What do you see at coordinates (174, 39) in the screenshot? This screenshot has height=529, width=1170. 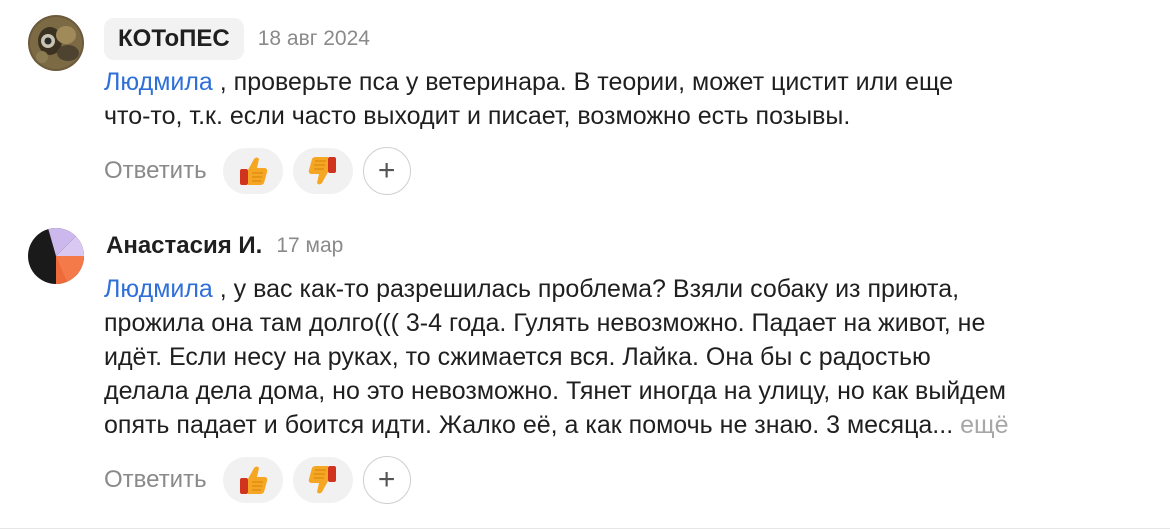 I see `author-name: КОТоПЕС` at bounding box center [174, 39].